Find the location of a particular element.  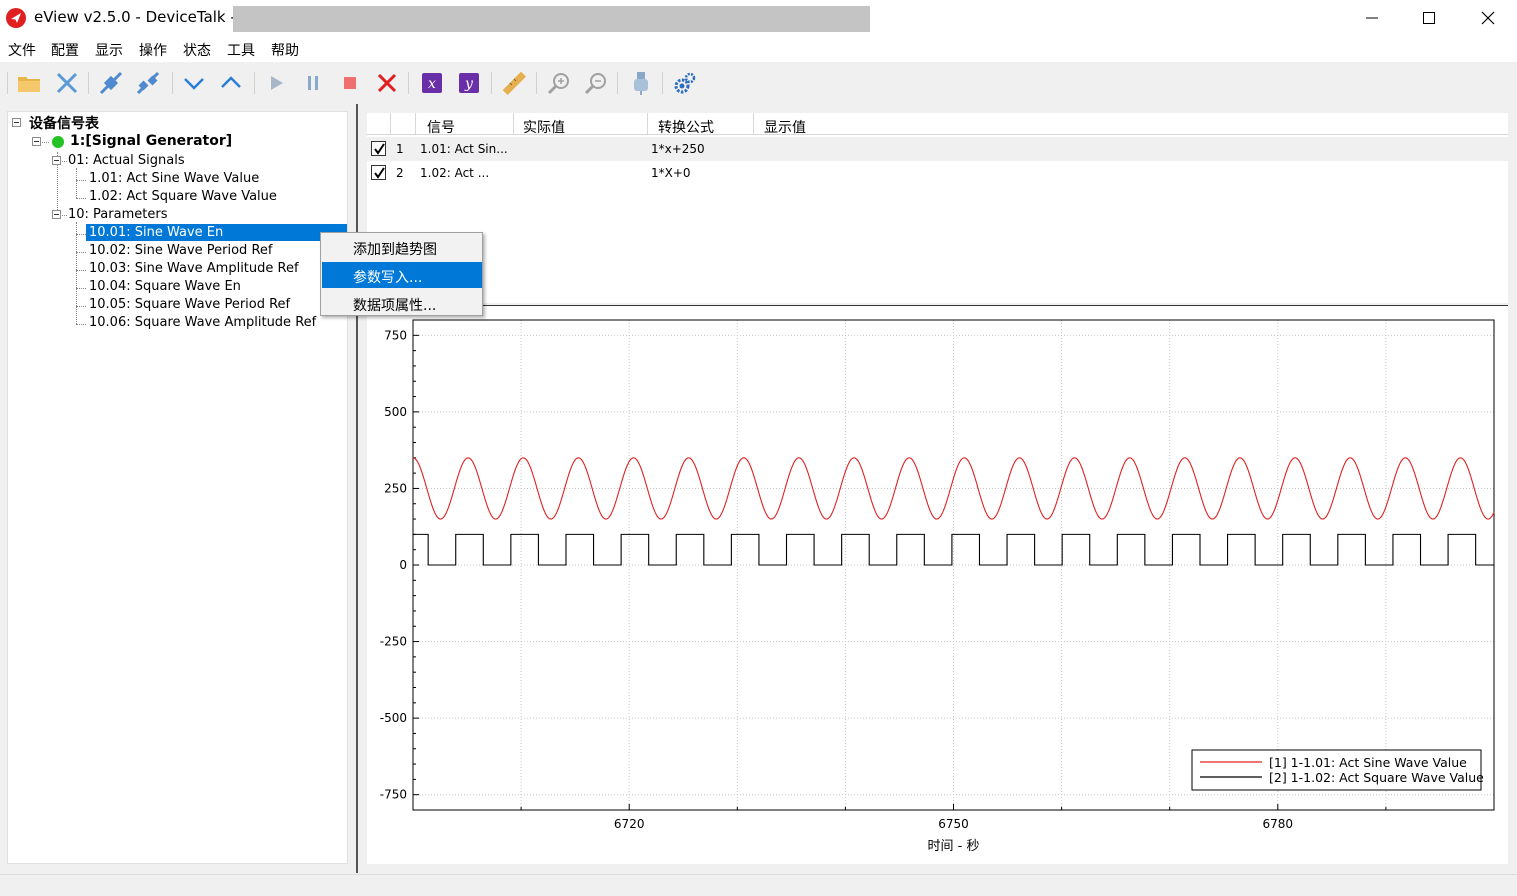

connect-icon is located at coordinates (111, 83).